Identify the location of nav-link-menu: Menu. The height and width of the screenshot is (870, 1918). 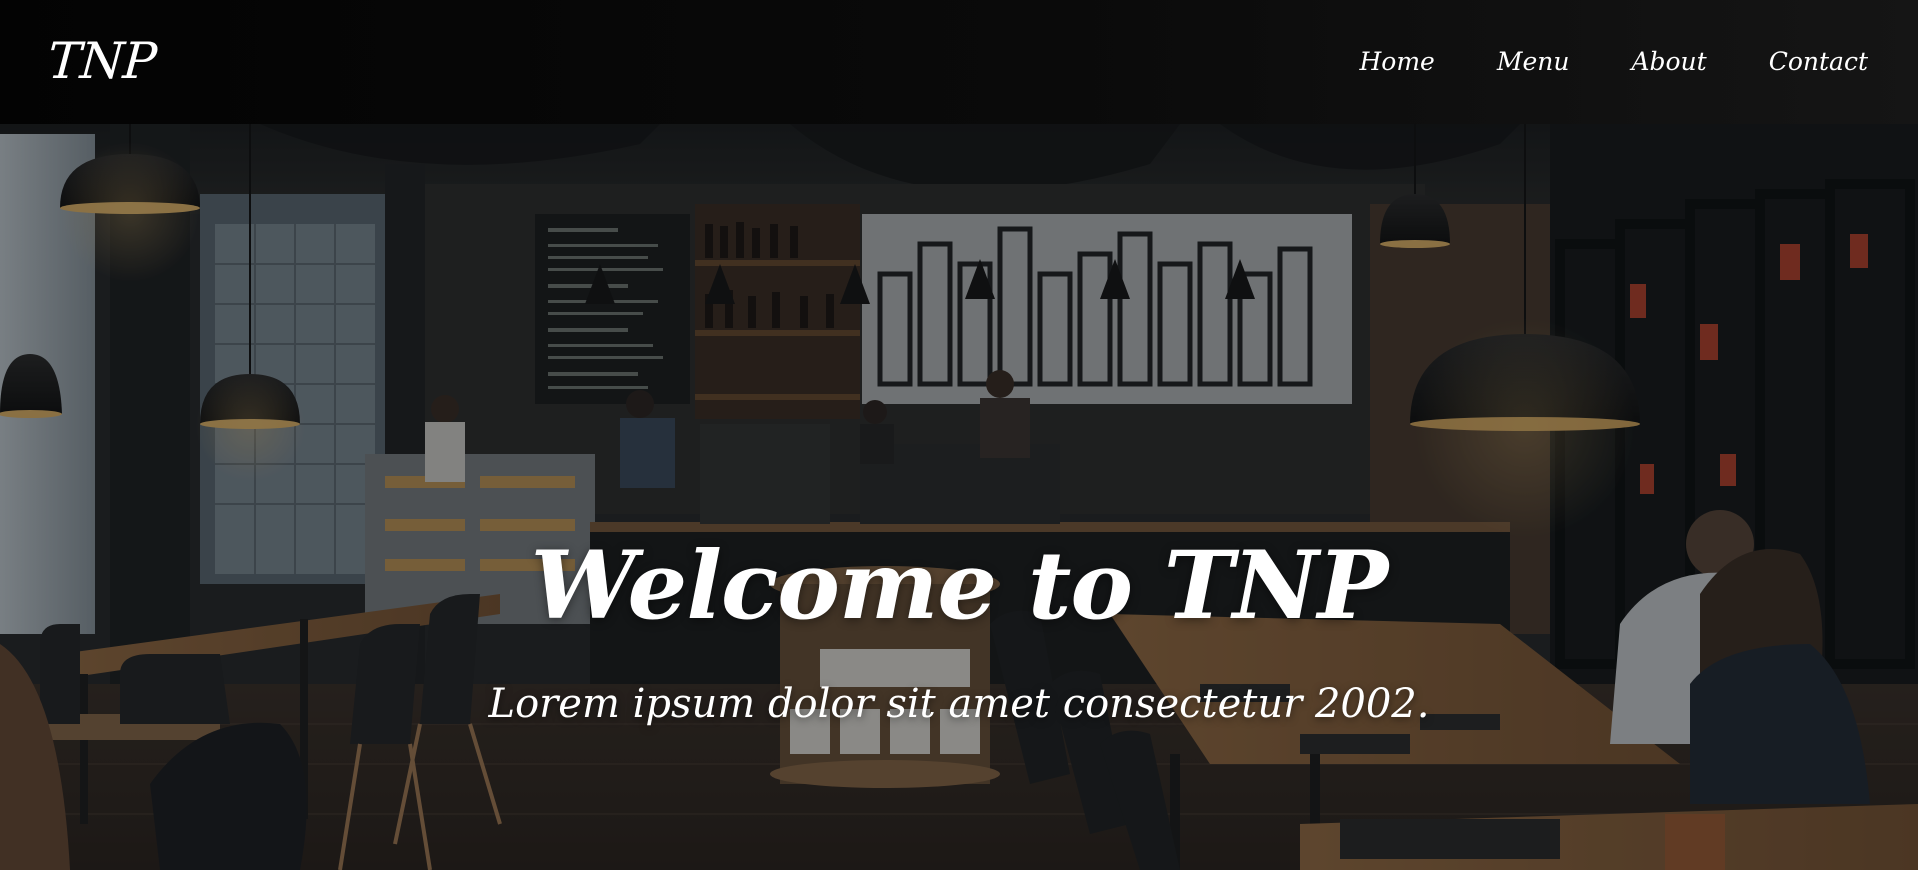
(1533, 62).